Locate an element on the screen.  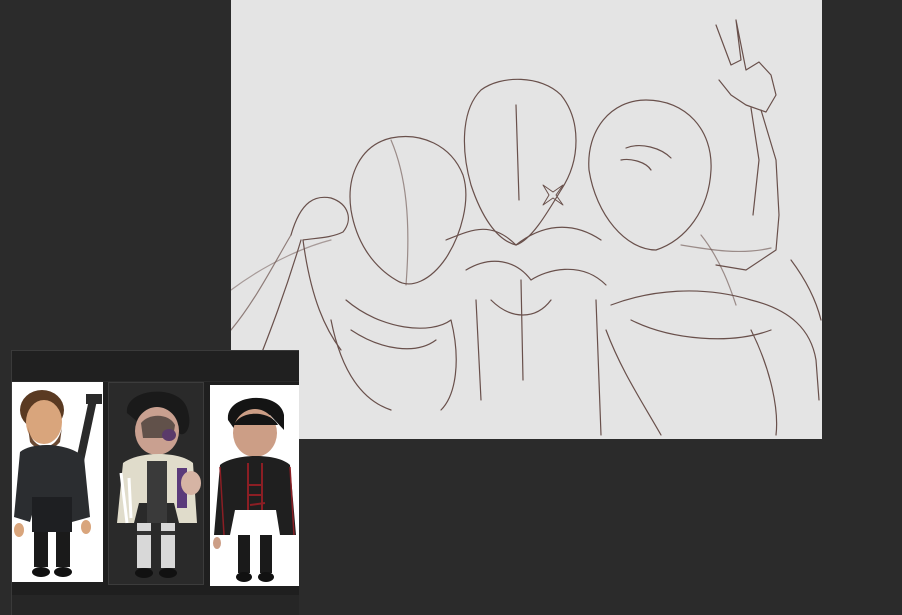
reference-image-bearded-character is located at coordinates (57, 482).